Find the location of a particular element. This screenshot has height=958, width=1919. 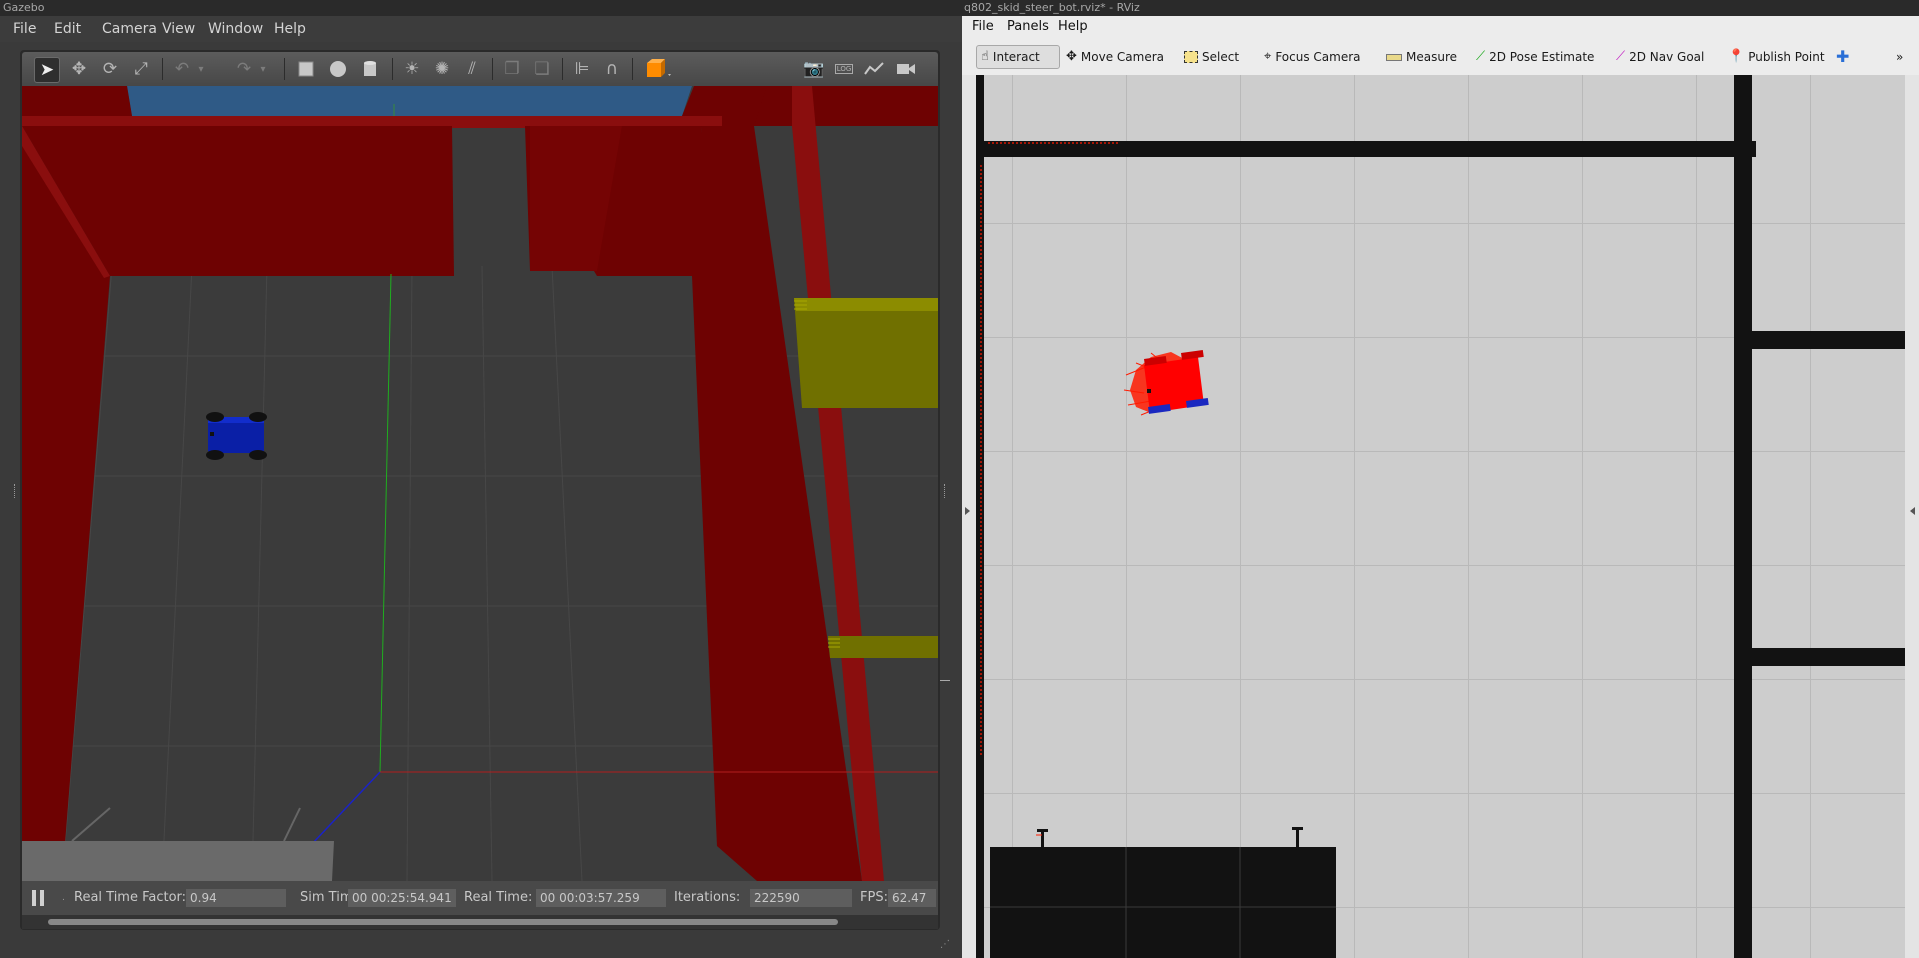

translate-icon: ✥ is located at coordinates (79, 69).